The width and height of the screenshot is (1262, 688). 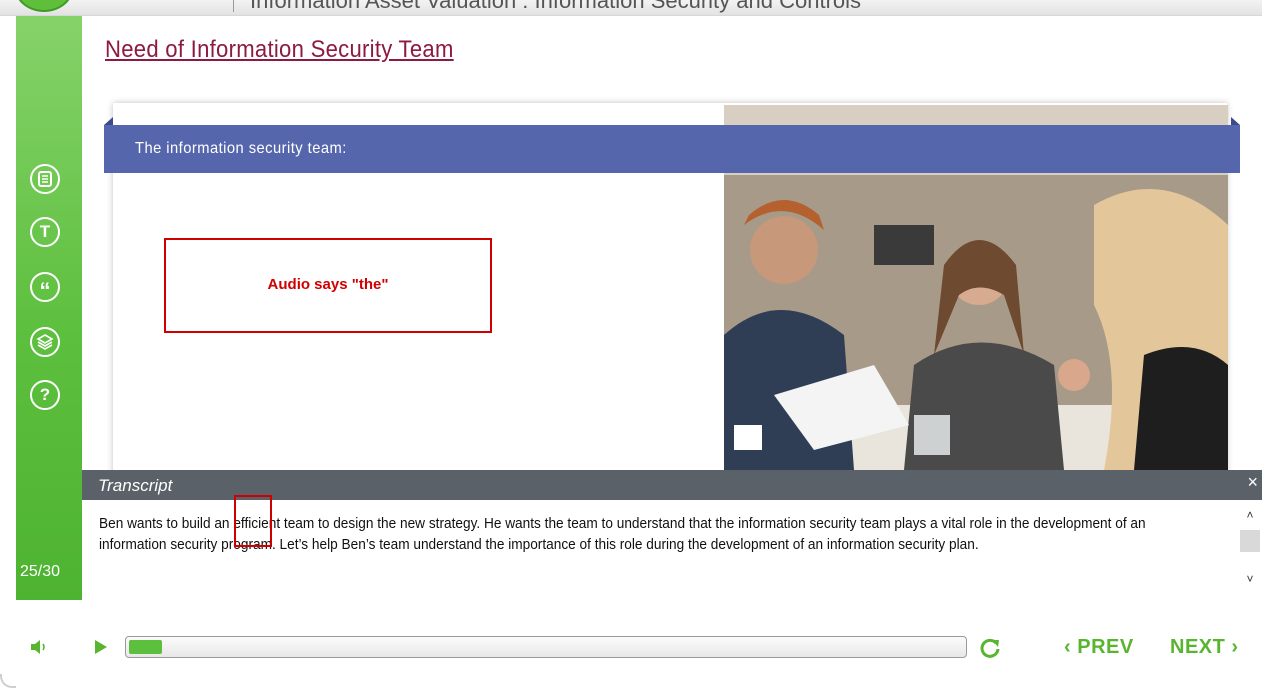 I want to click on scroll-down-icon: ˅, so click(x=1250, y=579).